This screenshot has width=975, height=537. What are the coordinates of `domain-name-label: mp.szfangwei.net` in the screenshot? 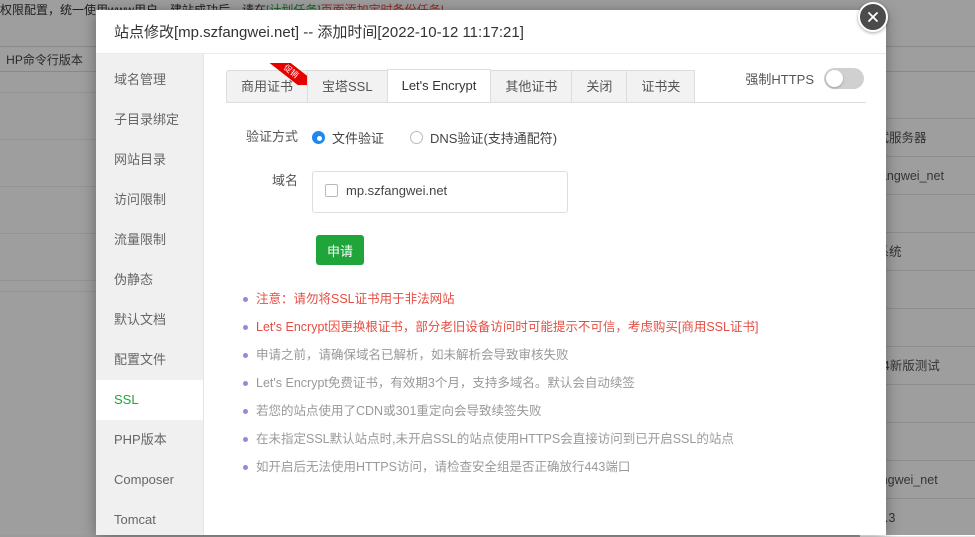 It's located at (397, 190).